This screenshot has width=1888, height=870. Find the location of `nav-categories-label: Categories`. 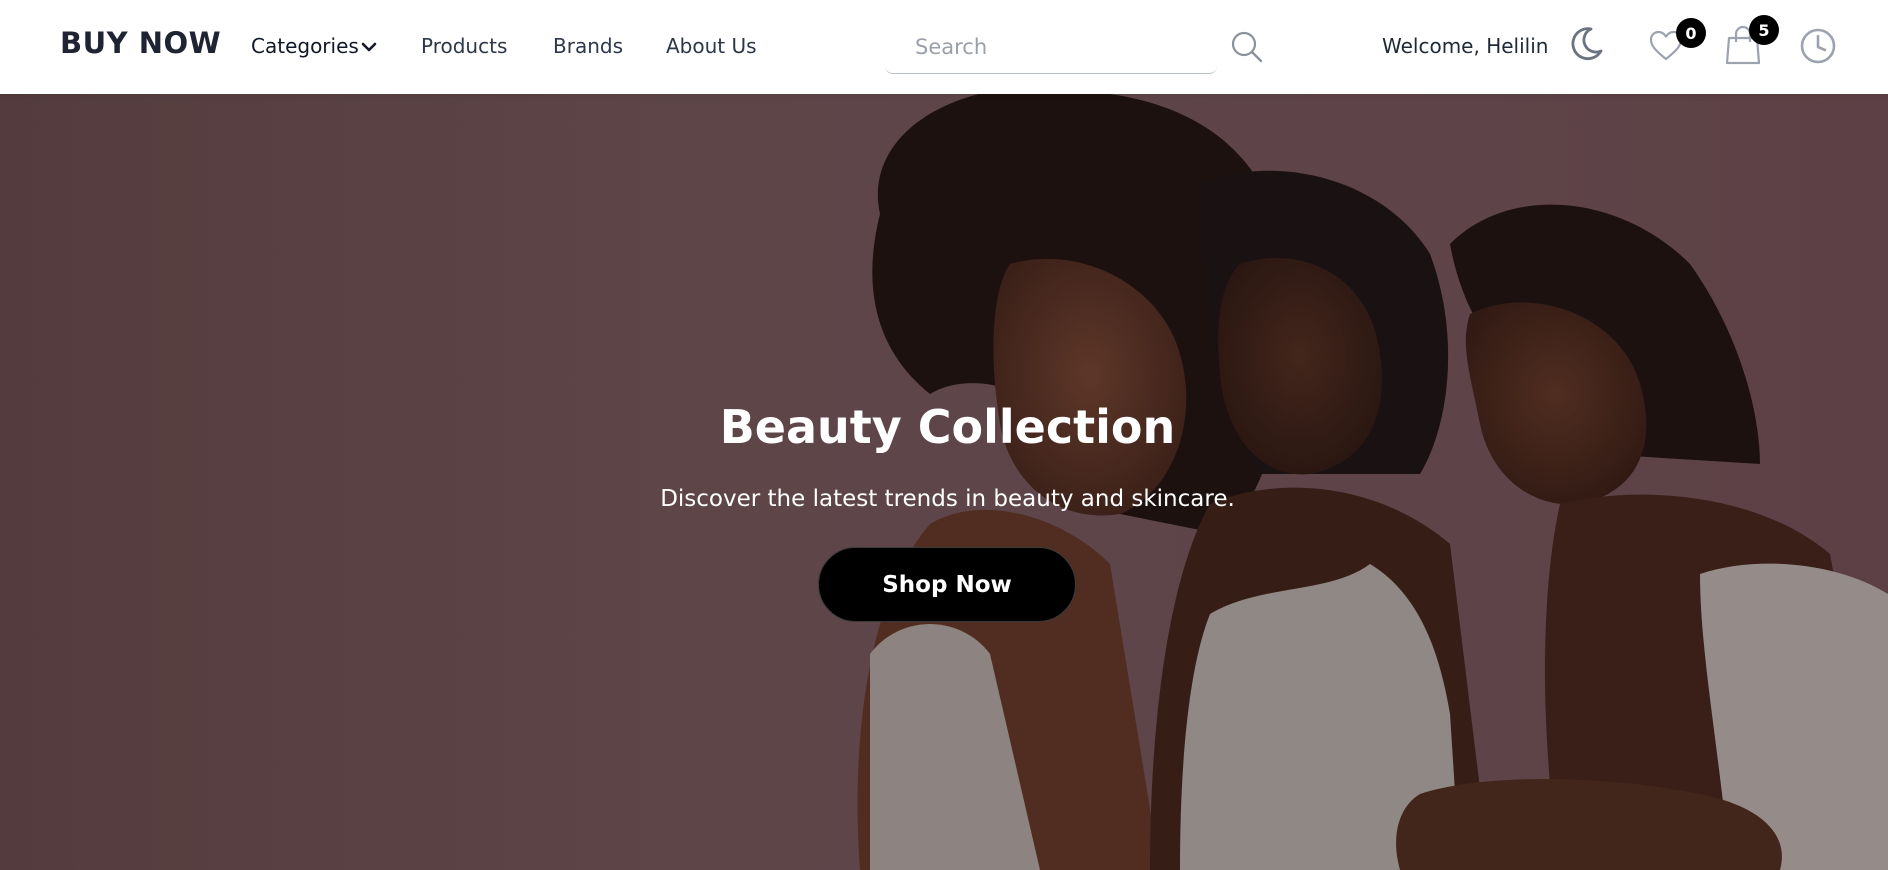

nav-categories-label: Categories is located at coordinates (305, 46).